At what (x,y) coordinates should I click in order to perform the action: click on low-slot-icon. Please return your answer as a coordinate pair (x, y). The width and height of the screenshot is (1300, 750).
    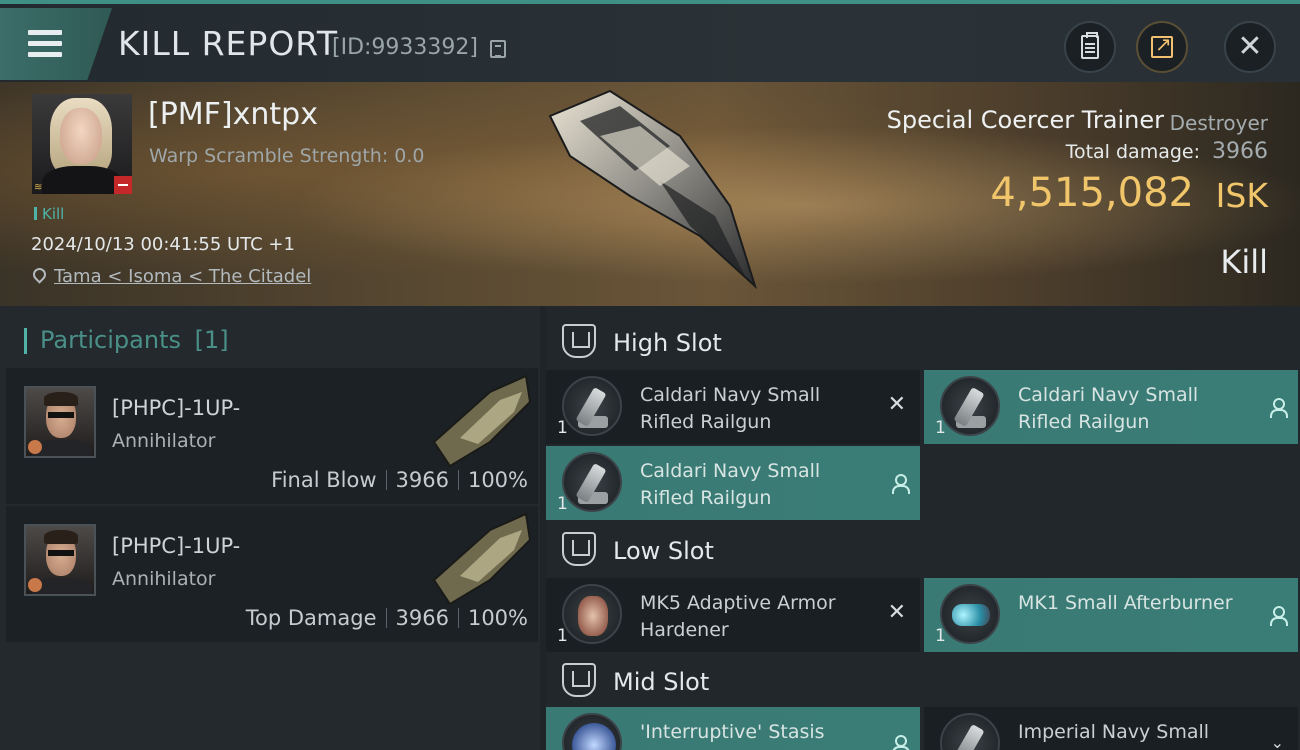
    Looking at the image, I should click on (579, 549).